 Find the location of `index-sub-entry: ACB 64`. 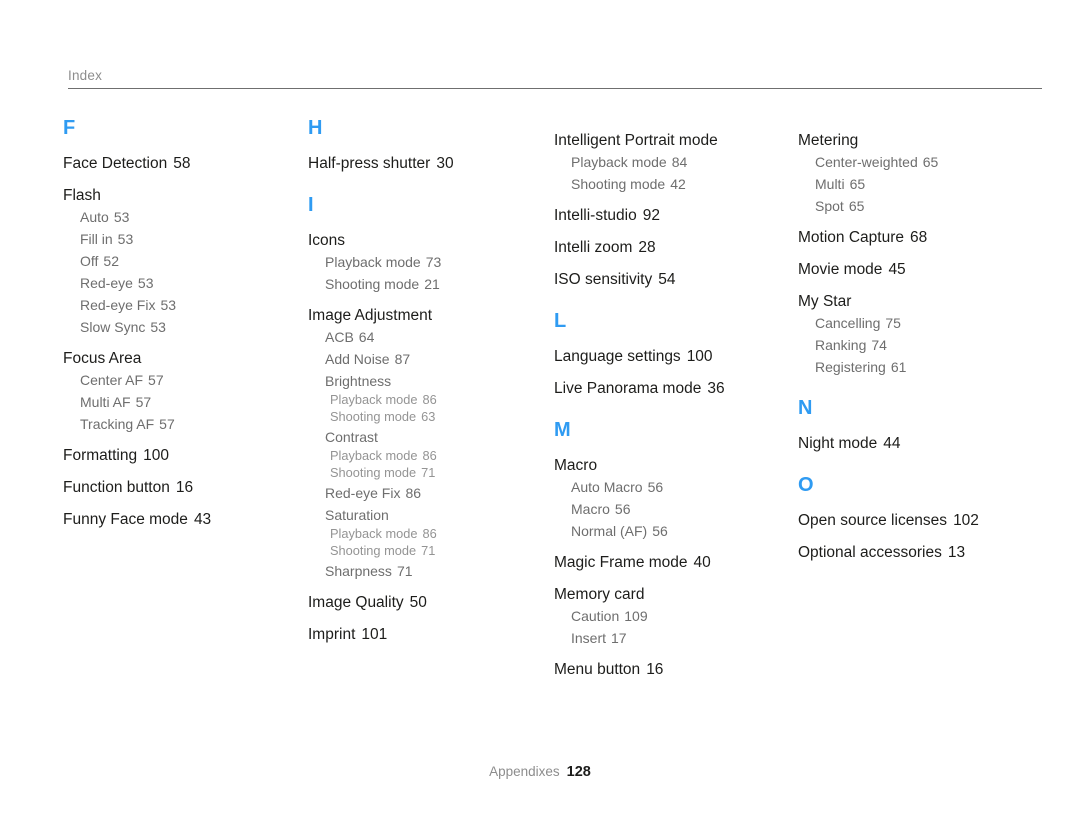

index-sub-entry: ACB 64 is located at coordinates (429, 337).